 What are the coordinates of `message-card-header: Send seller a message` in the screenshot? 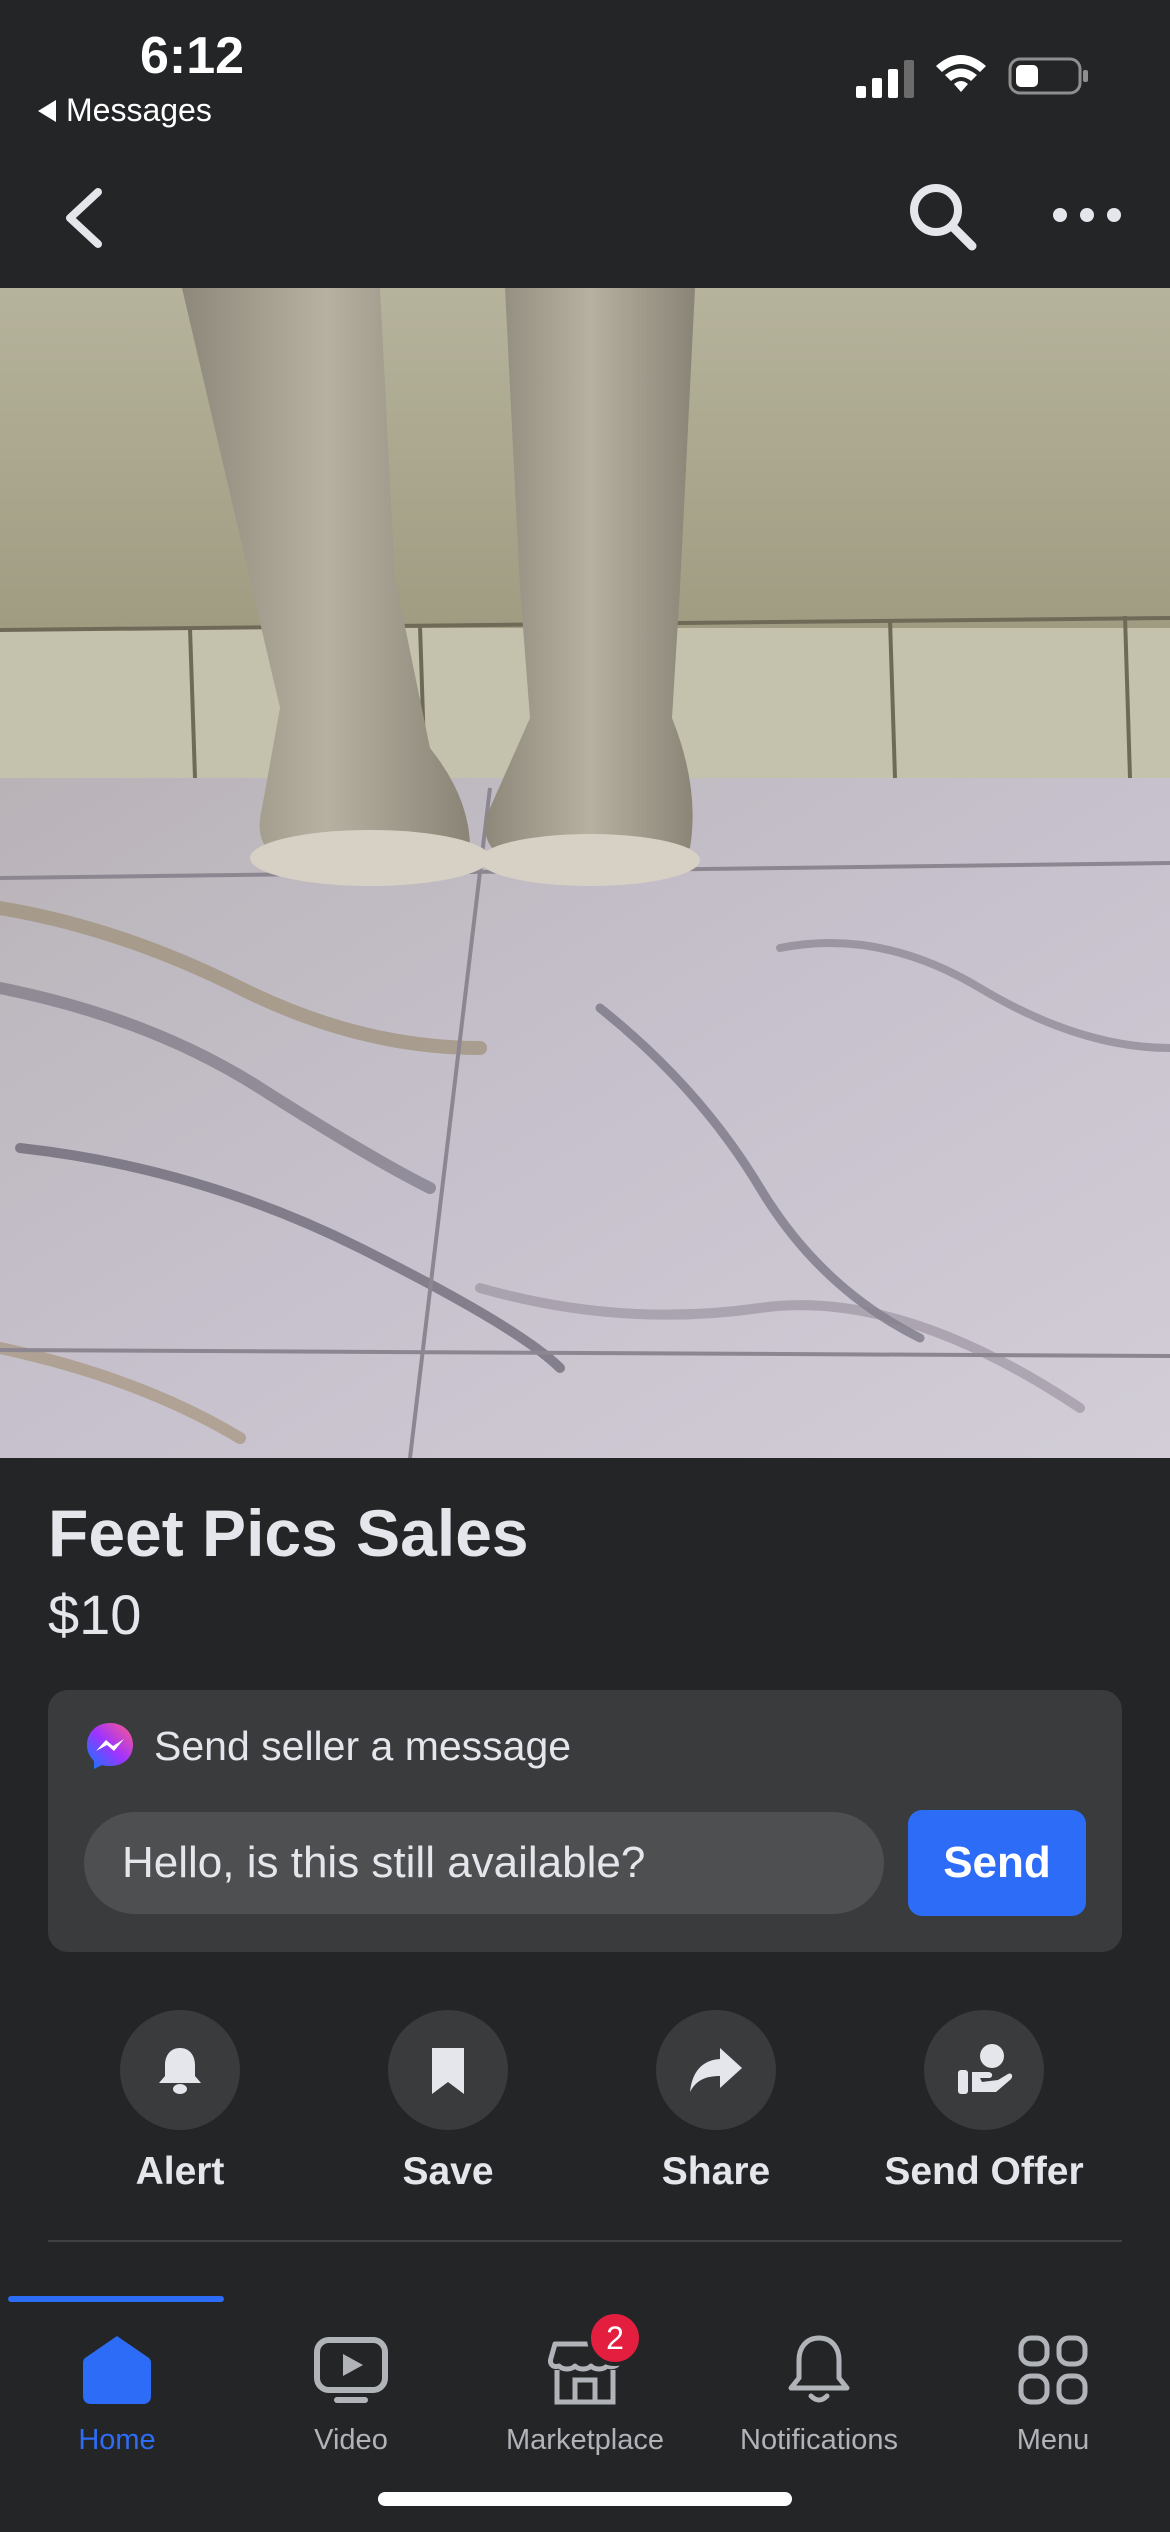 It's located at (327, 1746).